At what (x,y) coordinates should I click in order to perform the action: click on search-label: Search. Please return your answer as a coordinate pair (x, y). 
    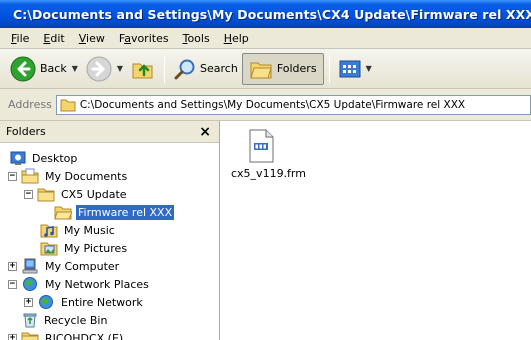
    Looking at the image, I should click on (219, 68).